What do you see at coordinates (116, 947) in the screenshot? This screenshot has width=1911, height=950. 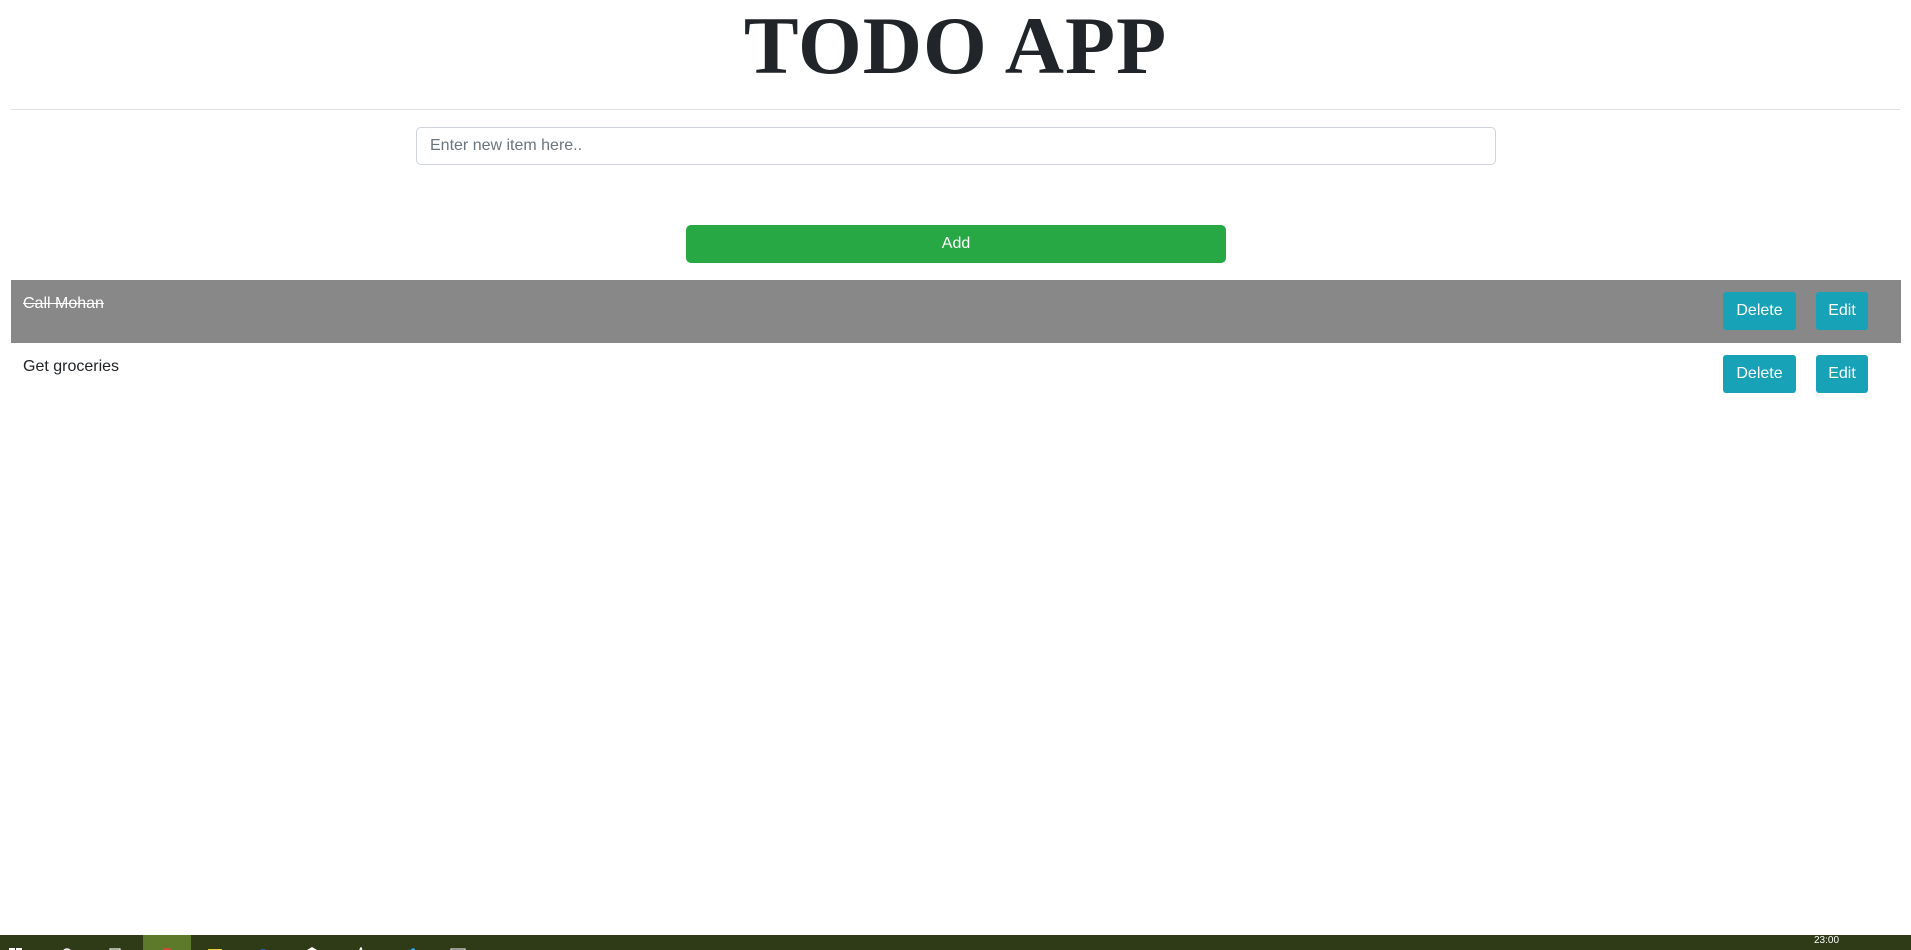 I see `task-view-icon` at bounding box center [116, 947].